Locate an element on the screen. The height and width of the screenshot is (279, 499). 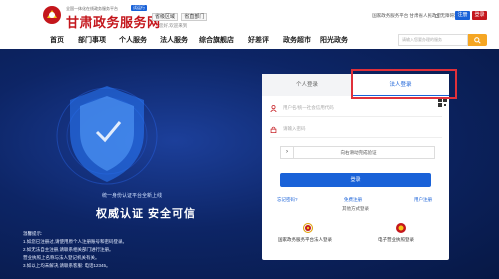
username-field: 用户名/统一社会信用代码 is located at coordinates (356, 109).